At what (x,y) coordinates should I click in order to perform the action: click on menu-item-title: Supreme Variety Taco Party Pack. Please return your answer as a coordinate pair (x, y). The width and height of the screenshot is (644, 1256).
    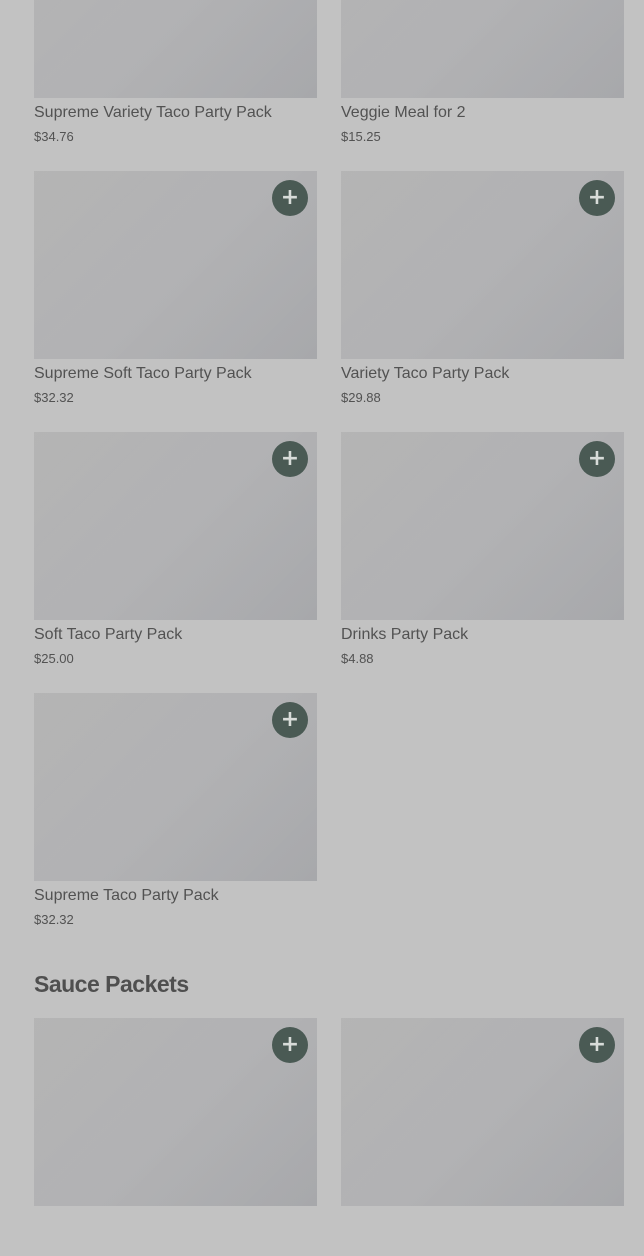
    Looking at the image, I should click on (153, 113).